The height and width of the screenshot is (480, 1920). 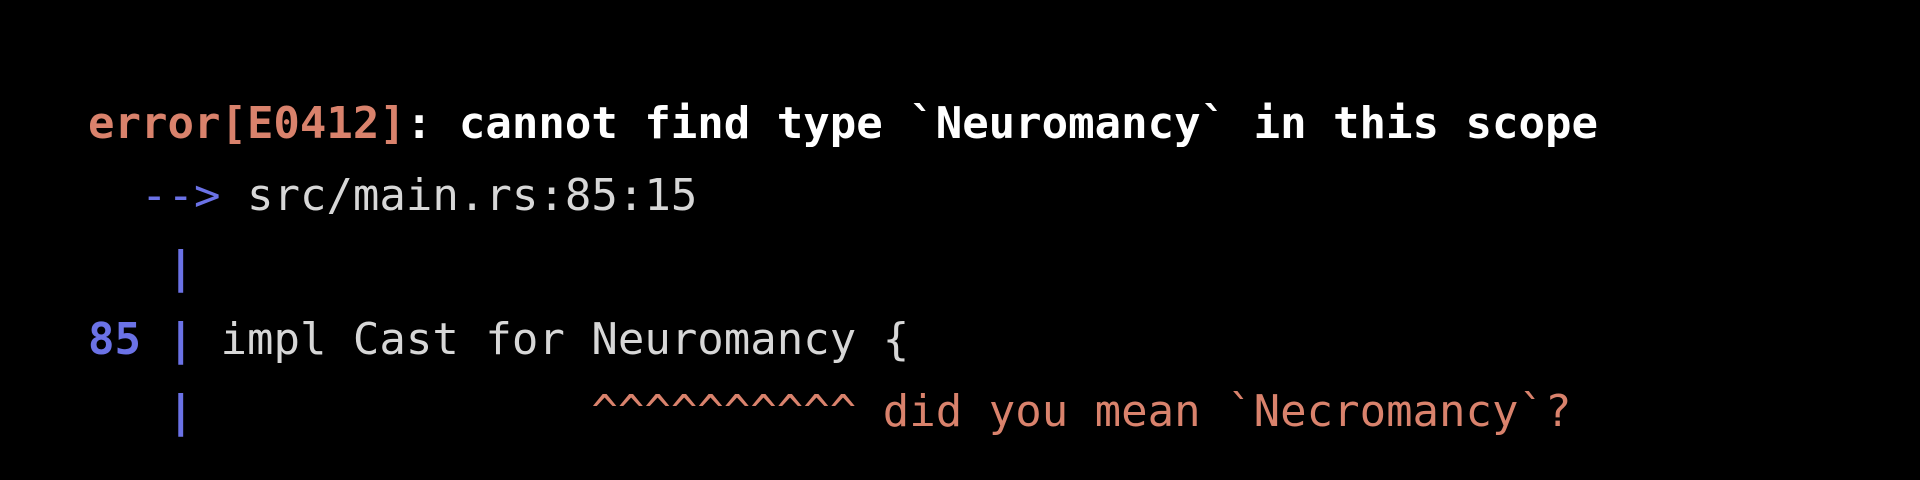 I want to click on source-code-line: 85 | impl Cast for Neuromancy {, so click(x=1004, y=340).